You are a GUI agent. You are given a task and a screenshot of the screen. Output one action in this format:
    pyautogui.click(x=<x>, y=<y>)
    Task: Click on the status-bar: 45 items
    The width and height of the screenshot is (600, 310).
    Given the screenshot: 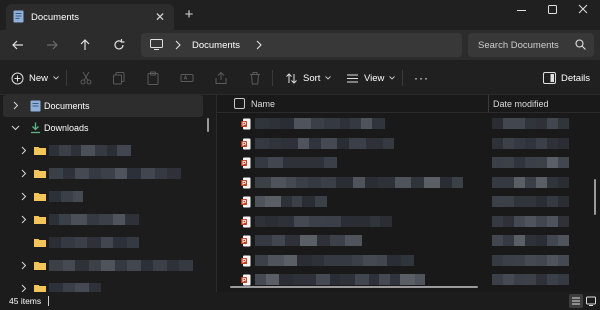 What is the action you would take?
    pyautogui.click(x=300, y=301)
    